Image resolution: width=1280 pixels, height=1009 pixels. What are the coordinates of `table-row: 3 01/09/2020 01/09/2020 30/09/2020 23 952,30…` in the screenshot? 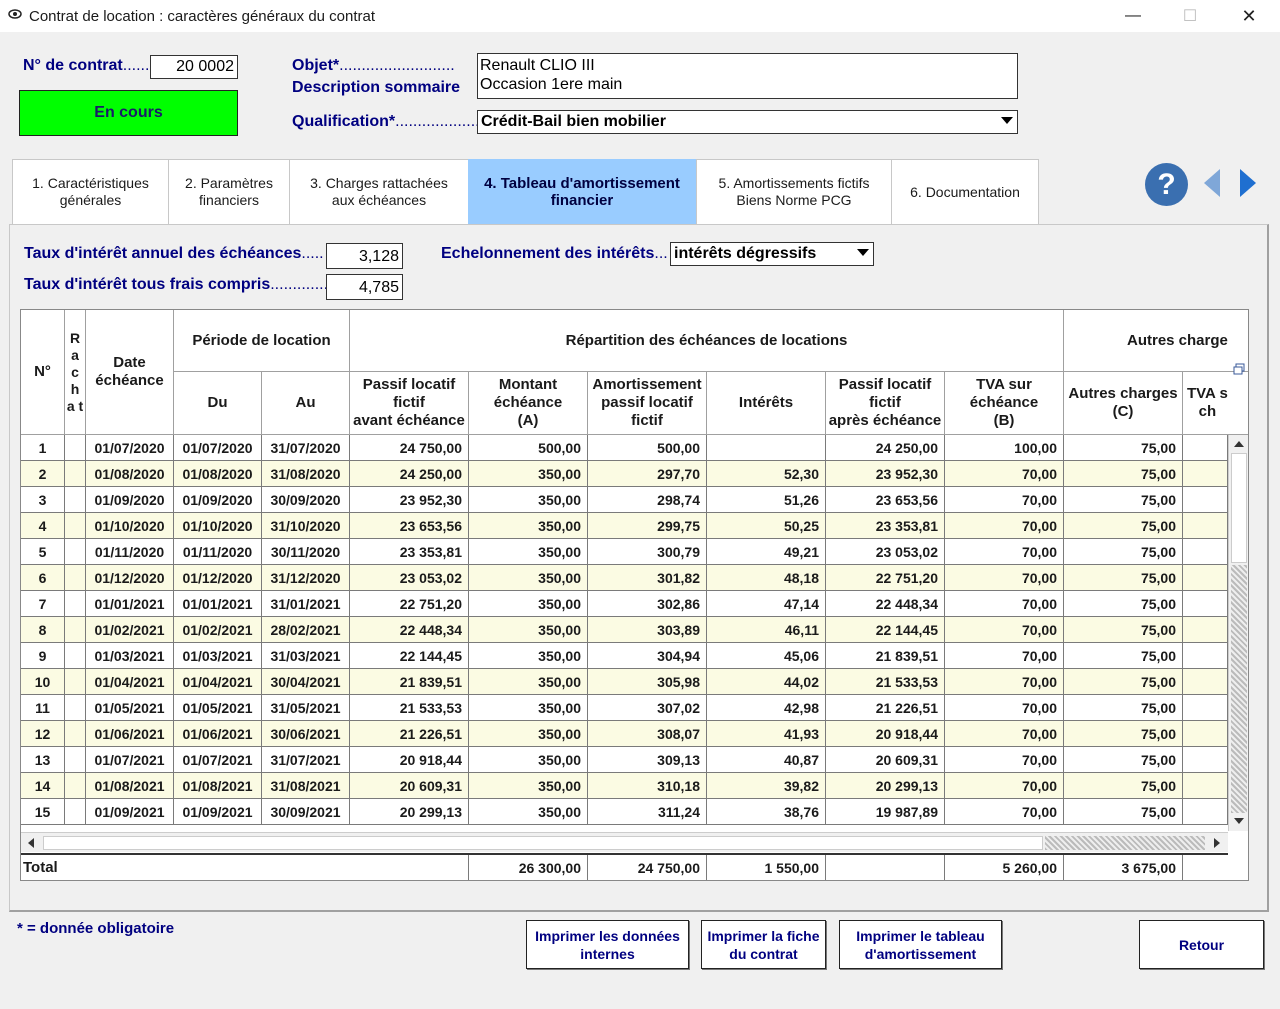 It's located at (624, 500).